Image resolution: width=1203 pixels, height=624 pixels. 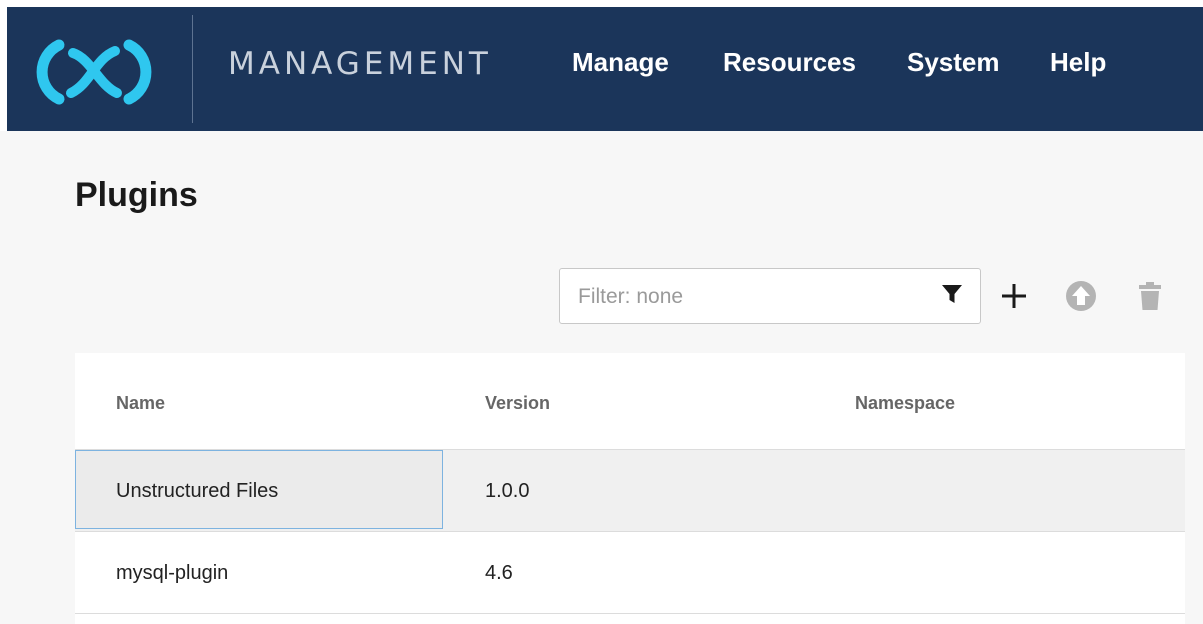 I want to click on logo-divider, so click(x=192, y=69).